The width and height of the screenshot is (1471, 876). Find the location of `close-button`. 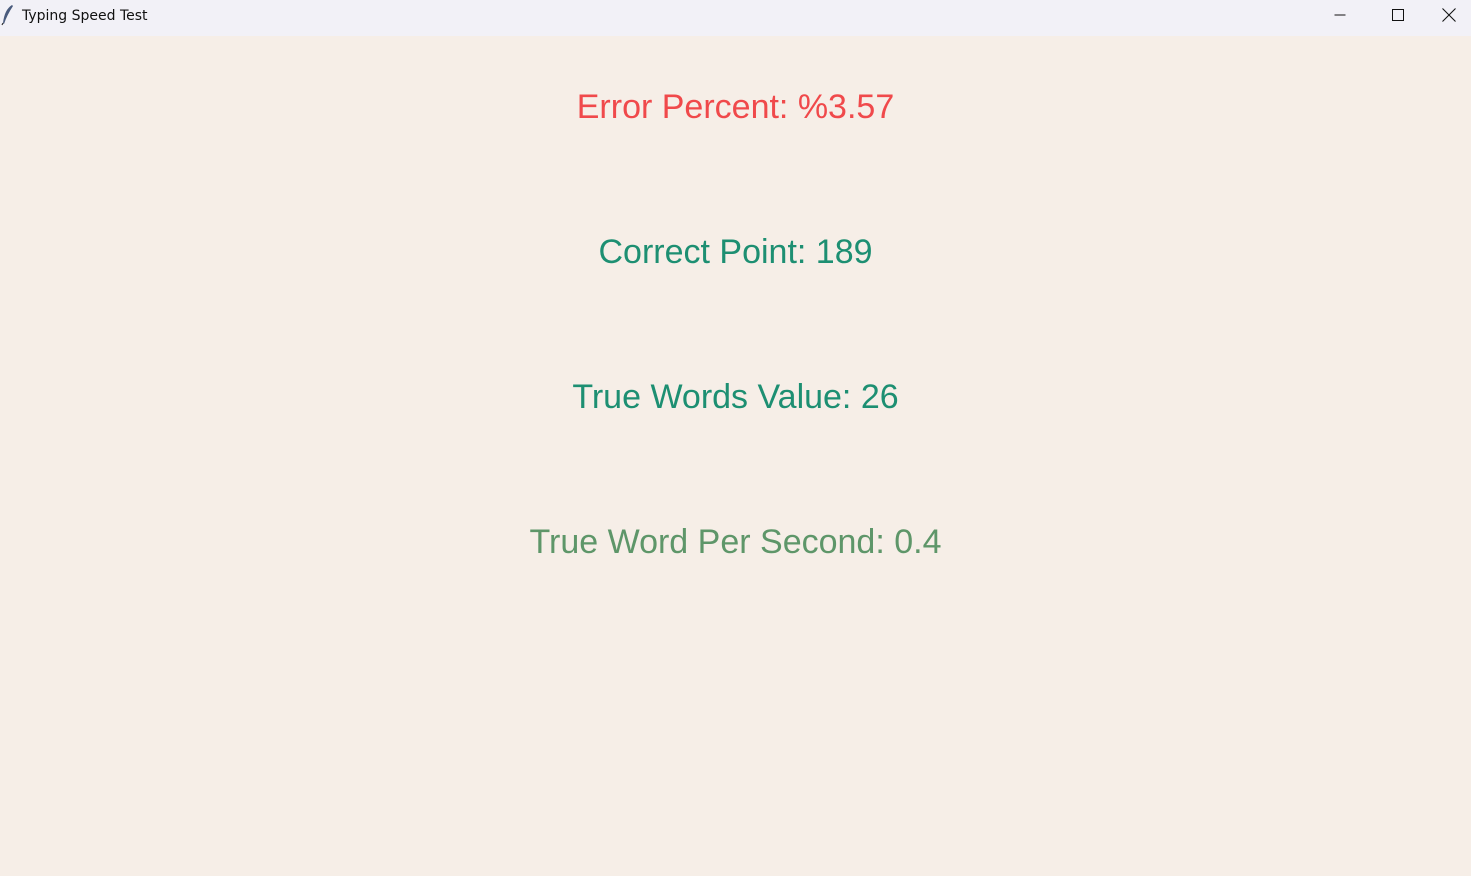

close-button is located at coordinates (1449, 17).